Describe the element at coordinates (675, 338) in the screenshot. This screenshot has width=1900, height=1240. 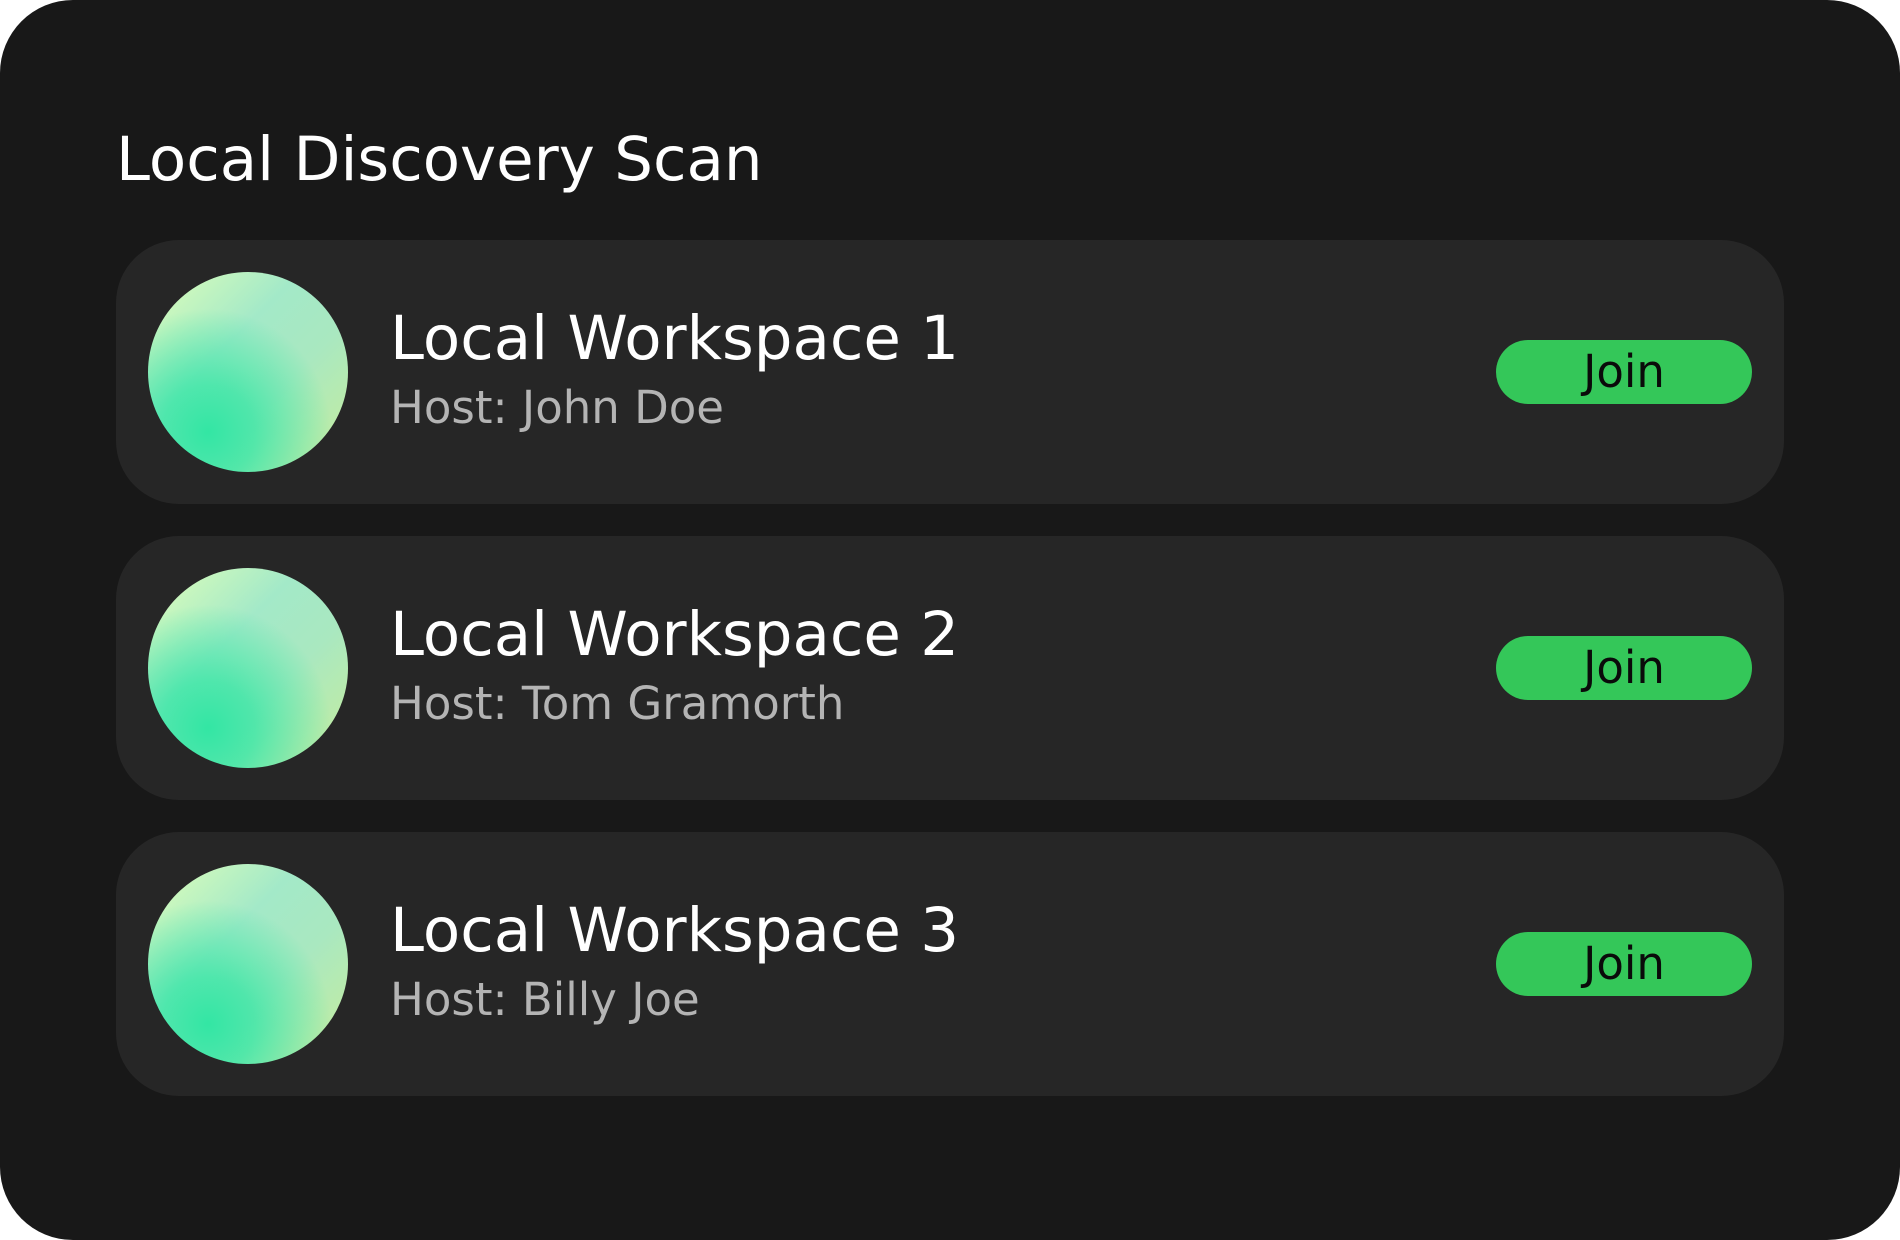
I see `workspace-name: Local Workspace 1` at that location.